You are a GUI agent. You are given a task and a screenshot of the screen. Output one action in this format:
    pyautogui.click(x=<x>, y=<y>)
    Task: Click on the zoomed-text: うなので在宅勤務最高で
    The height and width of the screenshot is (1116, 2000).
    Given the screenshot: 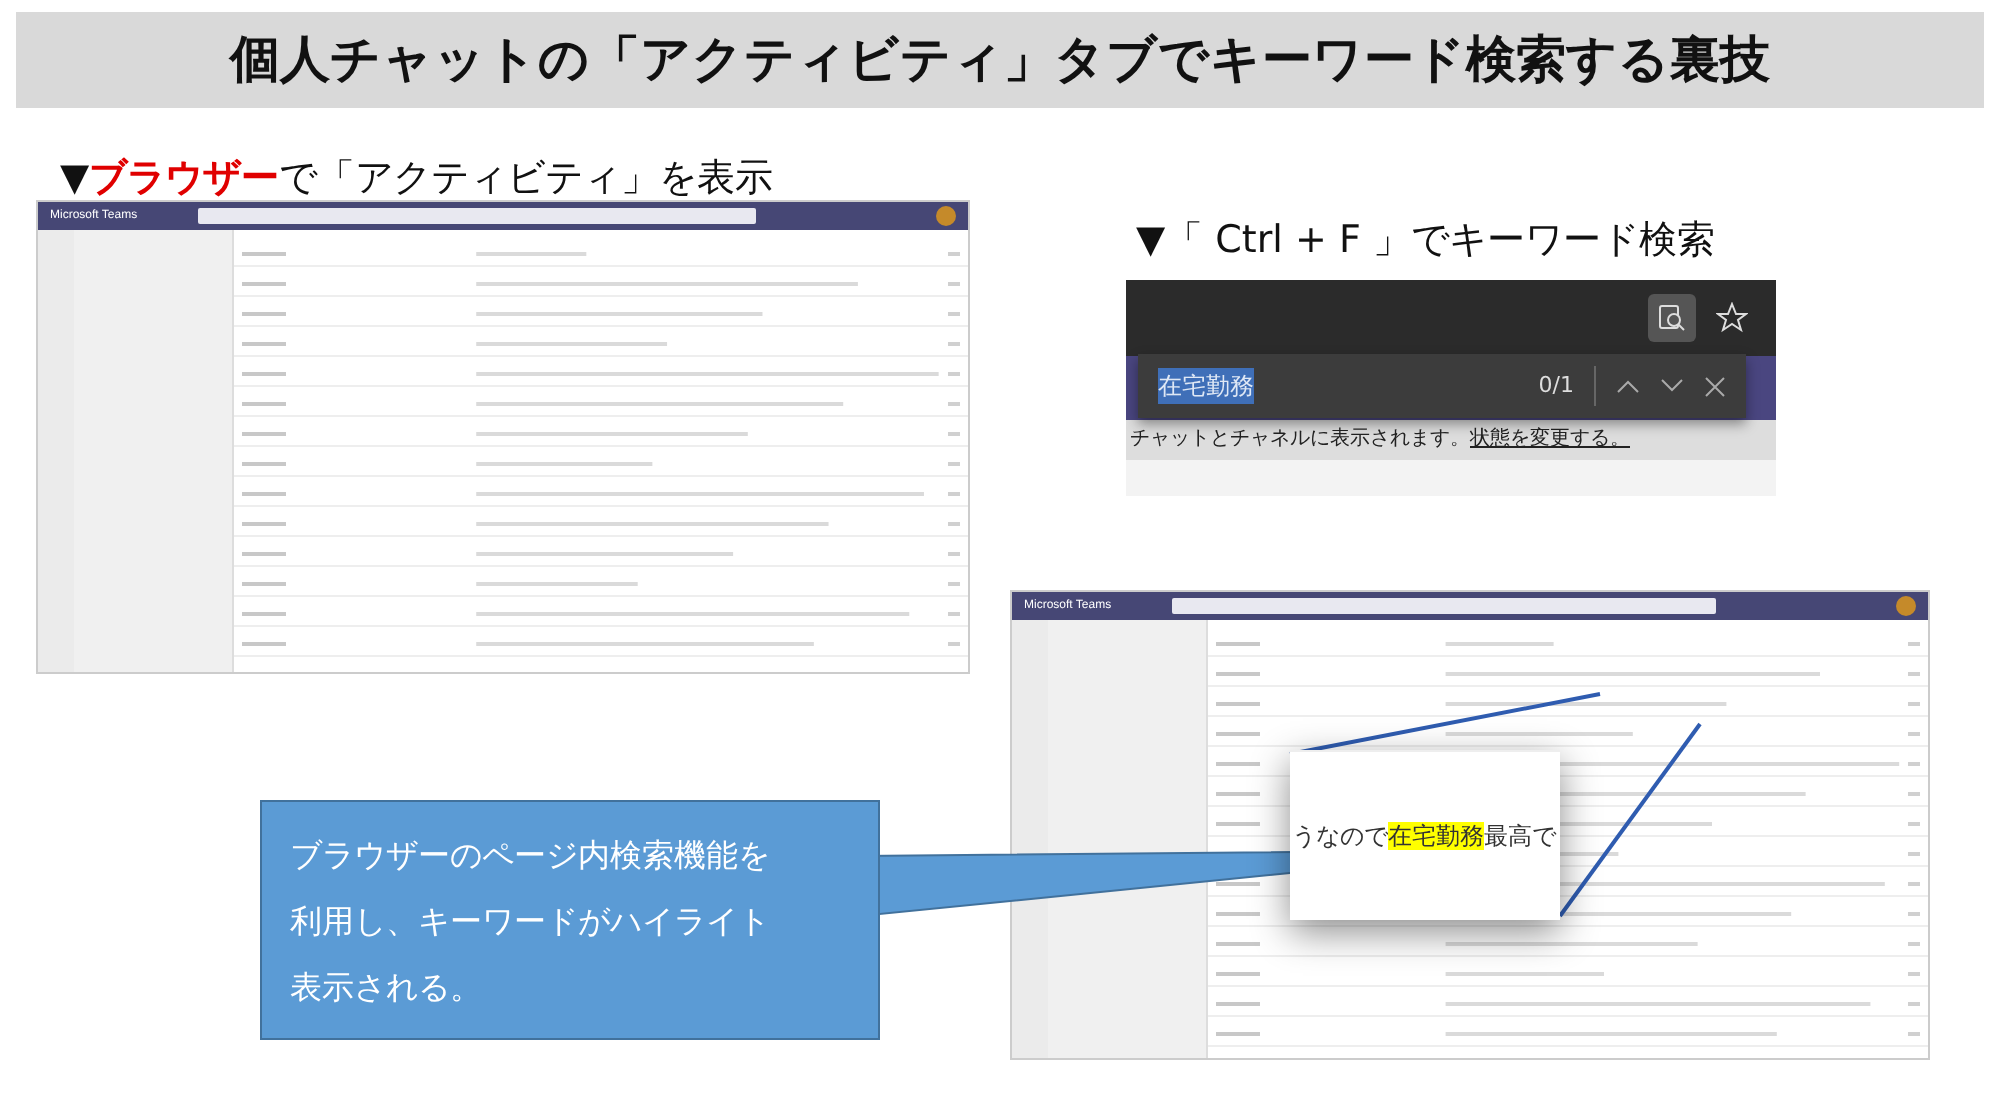 What is the action you would take?
    pyautogui.click(x=1424, y=837)
    